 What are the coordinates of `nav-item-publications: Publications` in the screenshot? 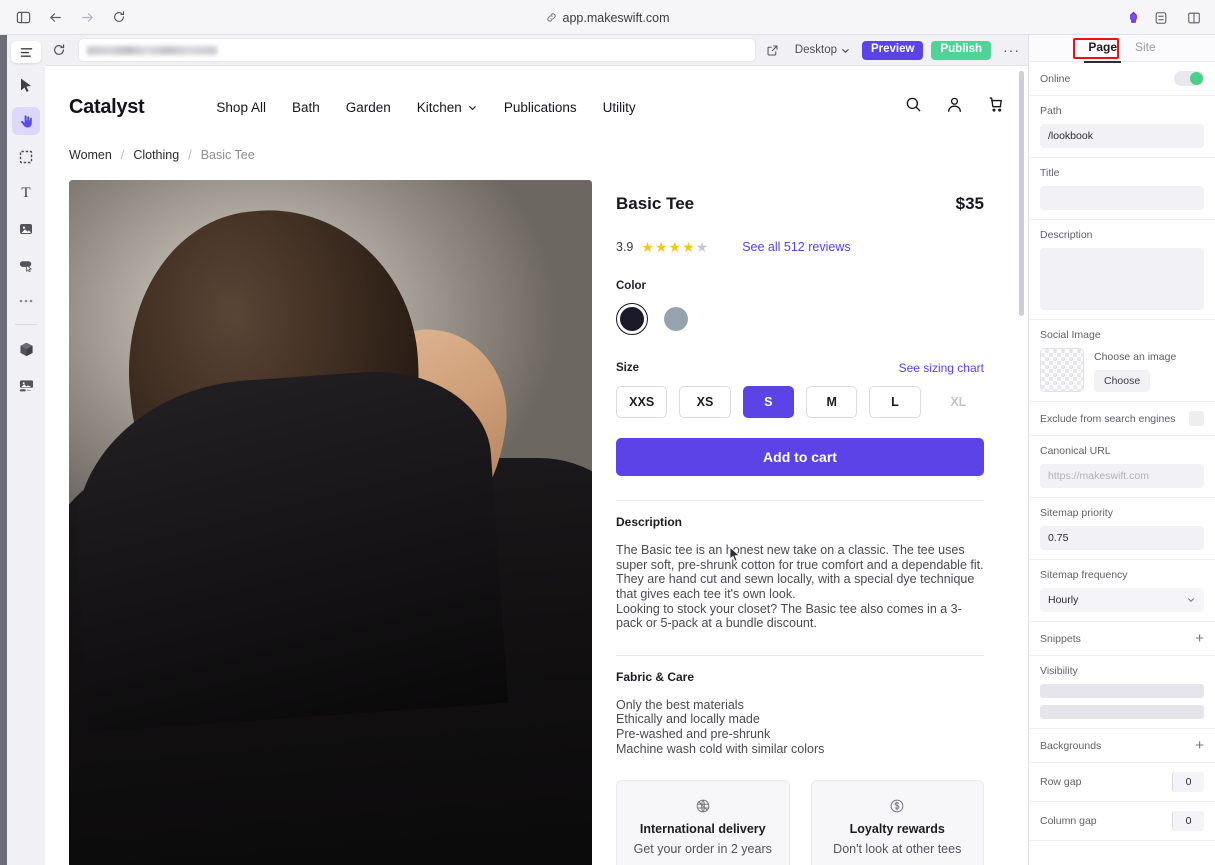 It's located at (540, 107).